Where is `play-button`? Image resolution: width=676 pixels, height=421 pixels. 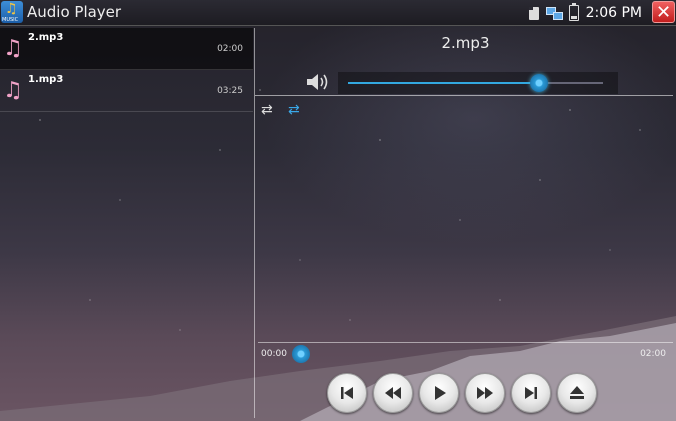
play-button is located at coordinates (439, 393).